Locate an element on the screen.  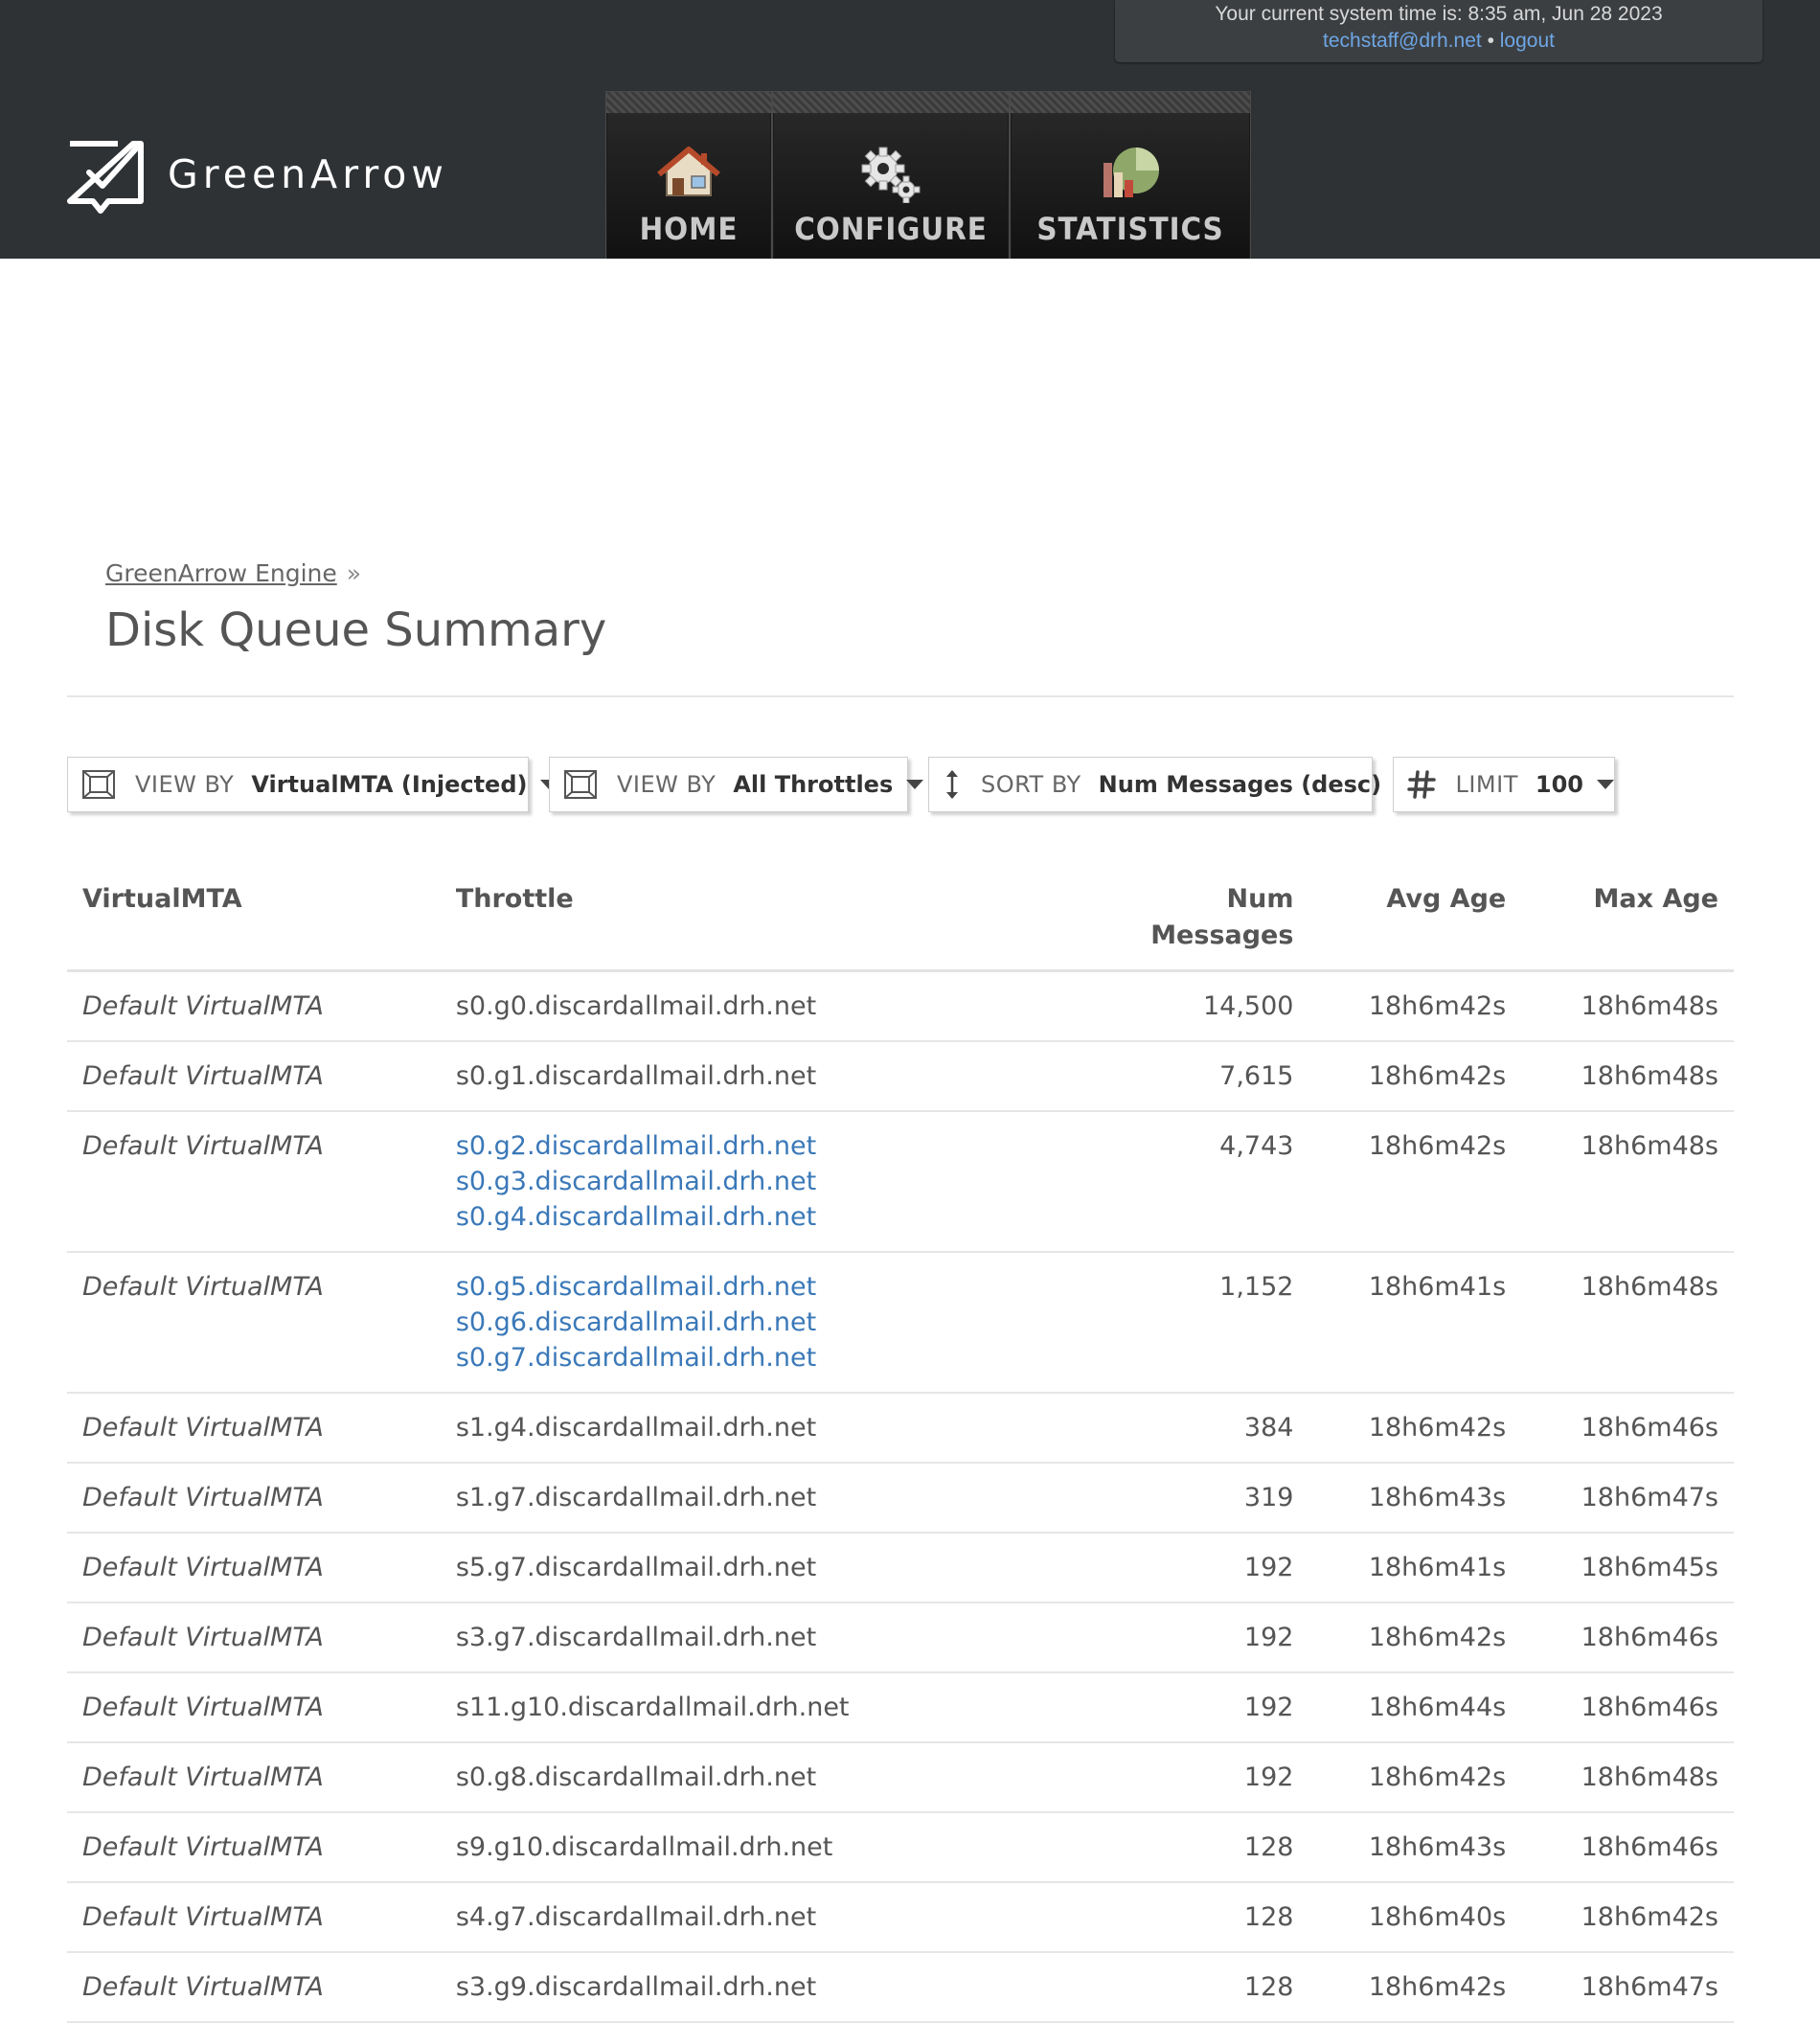
throttle-text: s1.g7.discardallmail.drh.net is located at coordinates (636, 1497).